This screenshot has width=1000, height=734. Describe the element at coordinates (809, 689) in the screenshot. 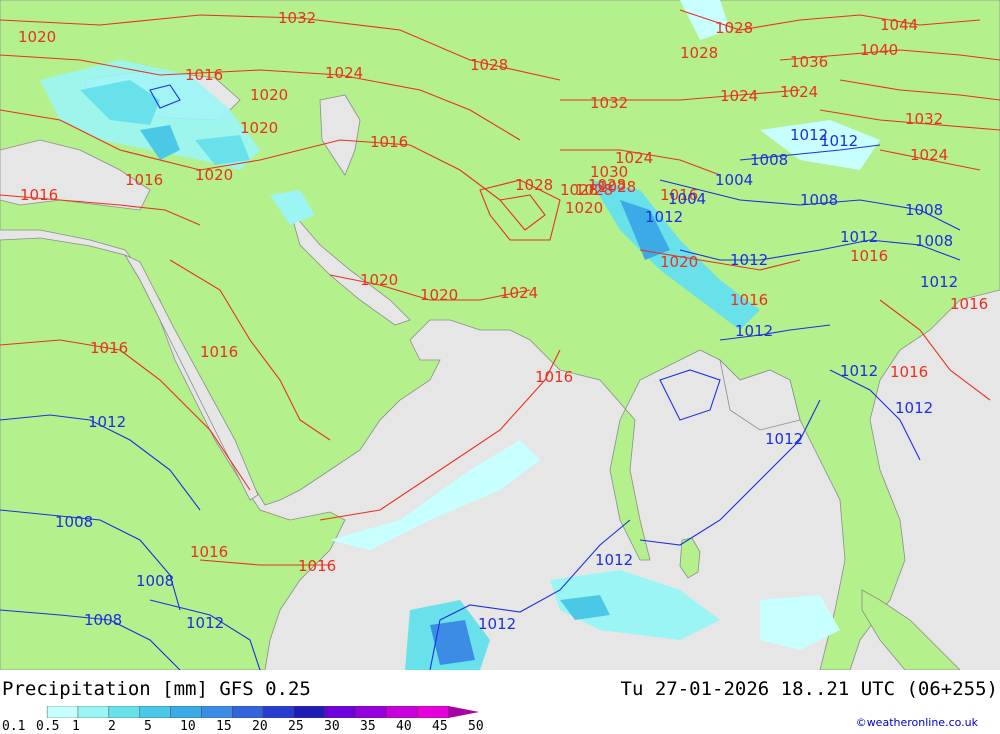

I see `valid-time: Tu 27-01-2026 18..21 UTC (06+255)` at that location.